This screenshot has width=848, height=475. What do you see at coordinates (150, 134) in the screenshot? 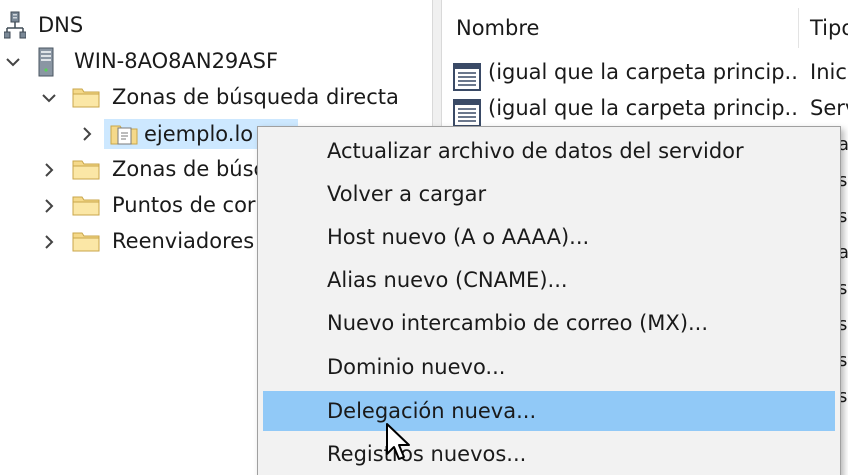
I see `tree-node-zone-ejemplo: ejemplo.lo` at bounding box center [150, 134].